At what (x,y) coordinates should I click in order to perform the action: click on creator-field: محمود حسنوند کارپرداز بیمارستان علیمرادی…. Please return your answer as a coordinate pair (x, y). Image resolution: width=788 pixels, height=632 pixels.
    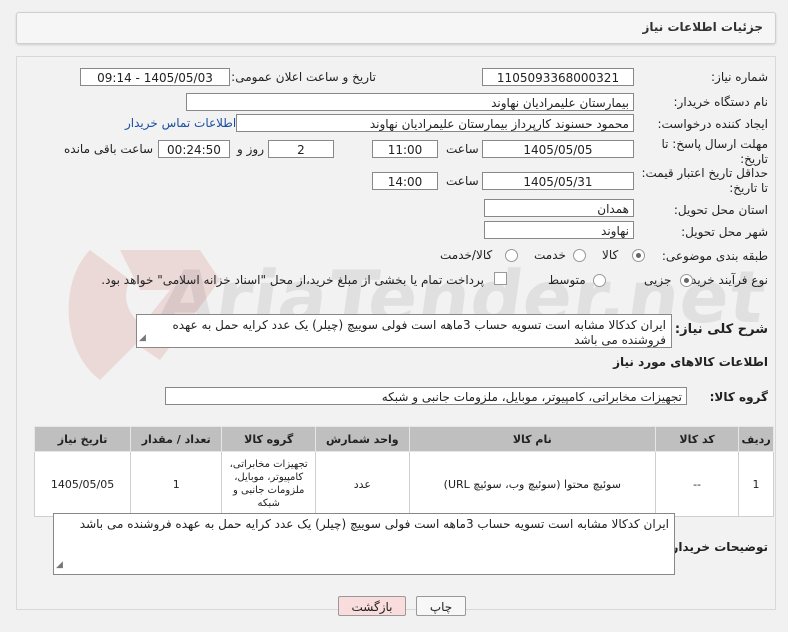
    Looking at the image, I should click on (435, 123).